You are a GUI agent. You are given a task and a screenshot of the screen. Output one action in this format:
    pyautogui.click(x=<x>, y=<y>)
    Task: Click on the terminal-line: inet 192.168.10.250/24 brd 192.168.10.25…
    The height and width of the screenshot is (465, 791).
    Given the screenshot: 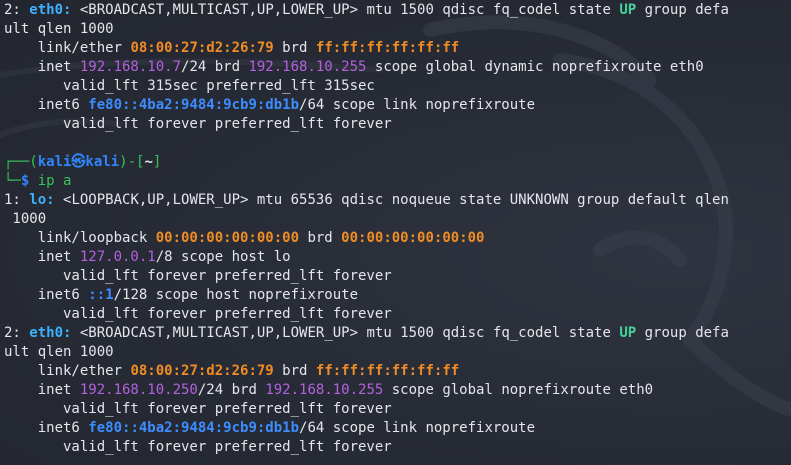 What is the action you would take?
    pyautogui.click(x=397, y=390)
    